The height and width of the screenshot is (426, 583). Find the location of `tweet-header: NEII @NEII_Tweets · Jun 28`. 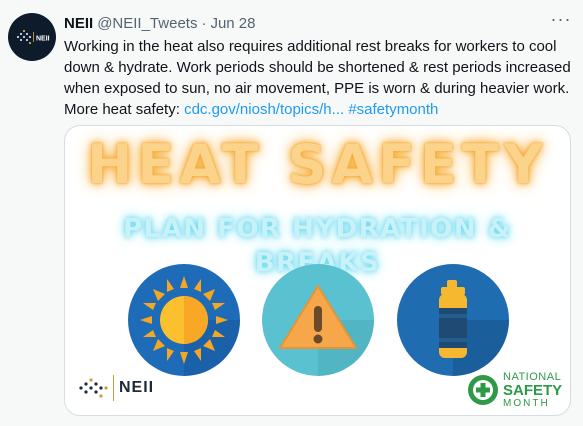

tweet-header: NEII @NEII_Tweets · Jun 28 is located at coordinates (160, 23).